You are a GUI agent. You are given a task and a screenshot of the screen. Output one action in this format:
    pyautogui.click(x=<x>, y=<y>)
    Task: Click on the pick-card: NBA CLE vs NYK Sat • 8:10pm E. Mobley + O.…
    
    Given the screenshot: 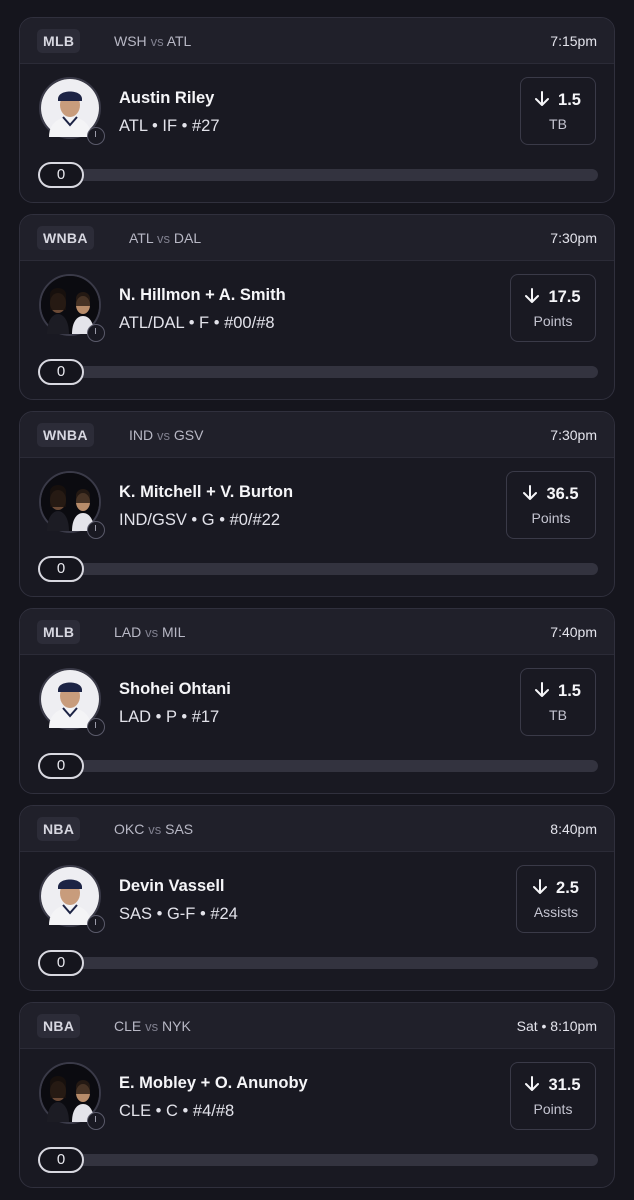 What is the action you would take?
    pyautogui.click(x=317, y=1095)
    